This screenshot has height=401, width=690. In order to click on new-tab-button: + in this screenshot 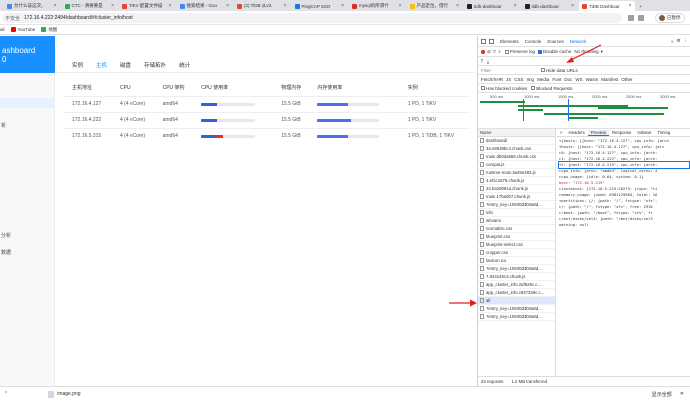, I will do `click(641, 6)`.